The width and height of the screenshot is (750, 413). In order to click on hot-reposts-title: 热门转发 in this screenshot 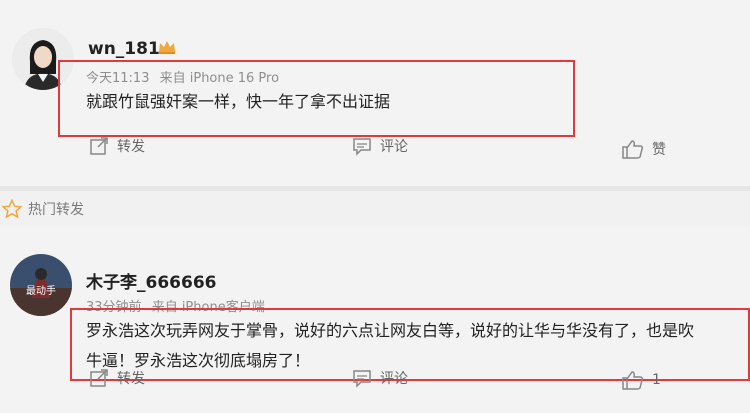, I will do `click(56, 210)`.